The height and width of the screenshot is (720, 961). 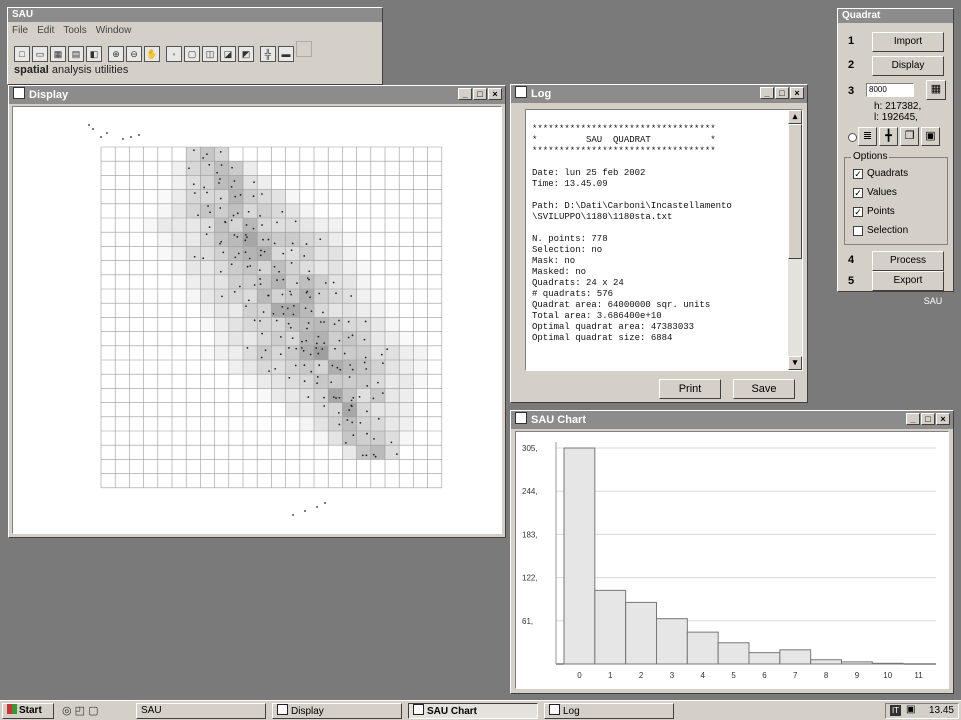 I want to click on select-point-icon: ◦, so click(x=174, y=54).